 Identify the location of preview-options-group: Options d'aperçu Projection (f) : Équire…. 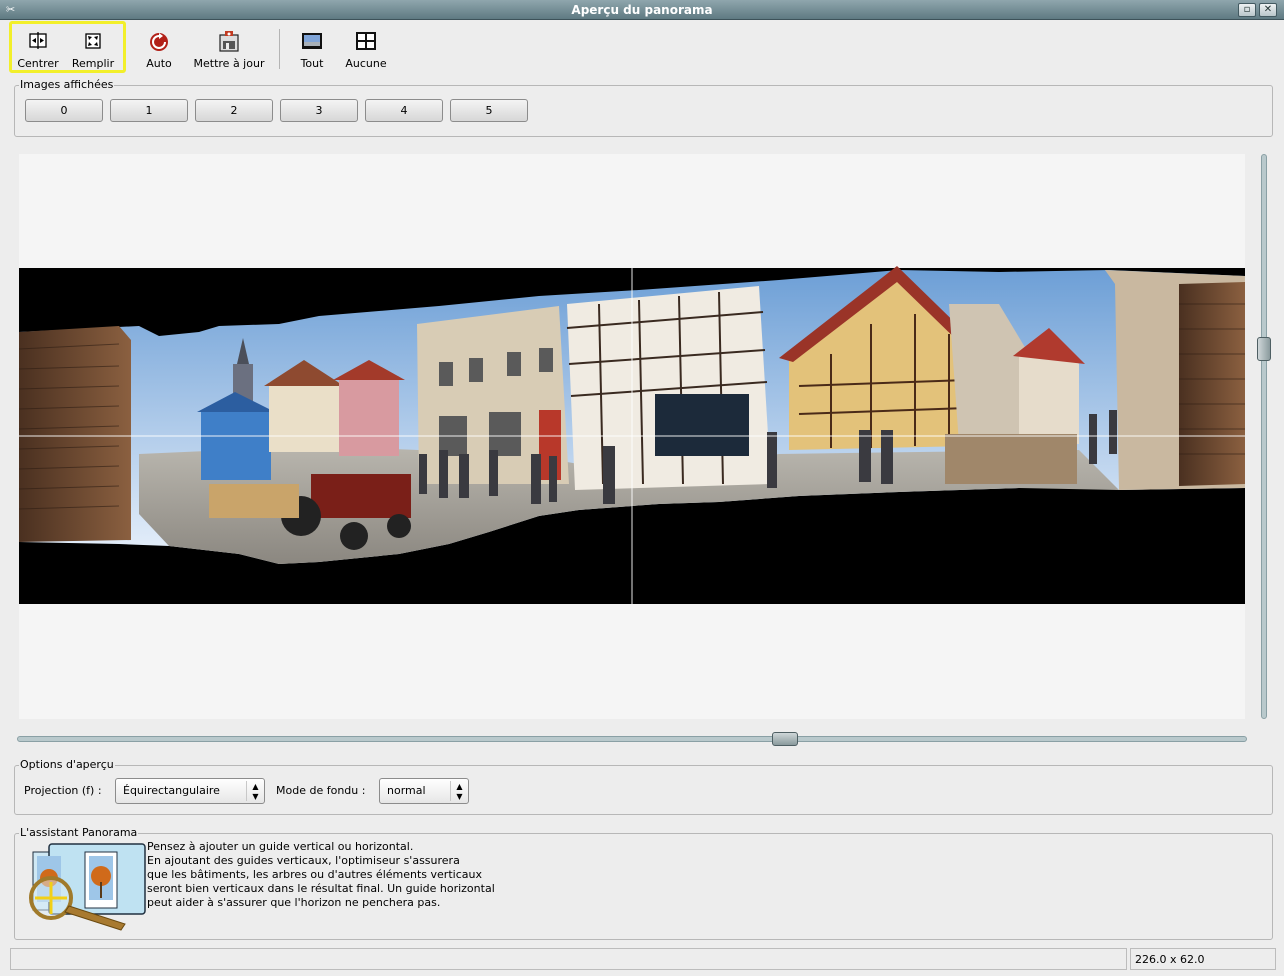
(643, 786).